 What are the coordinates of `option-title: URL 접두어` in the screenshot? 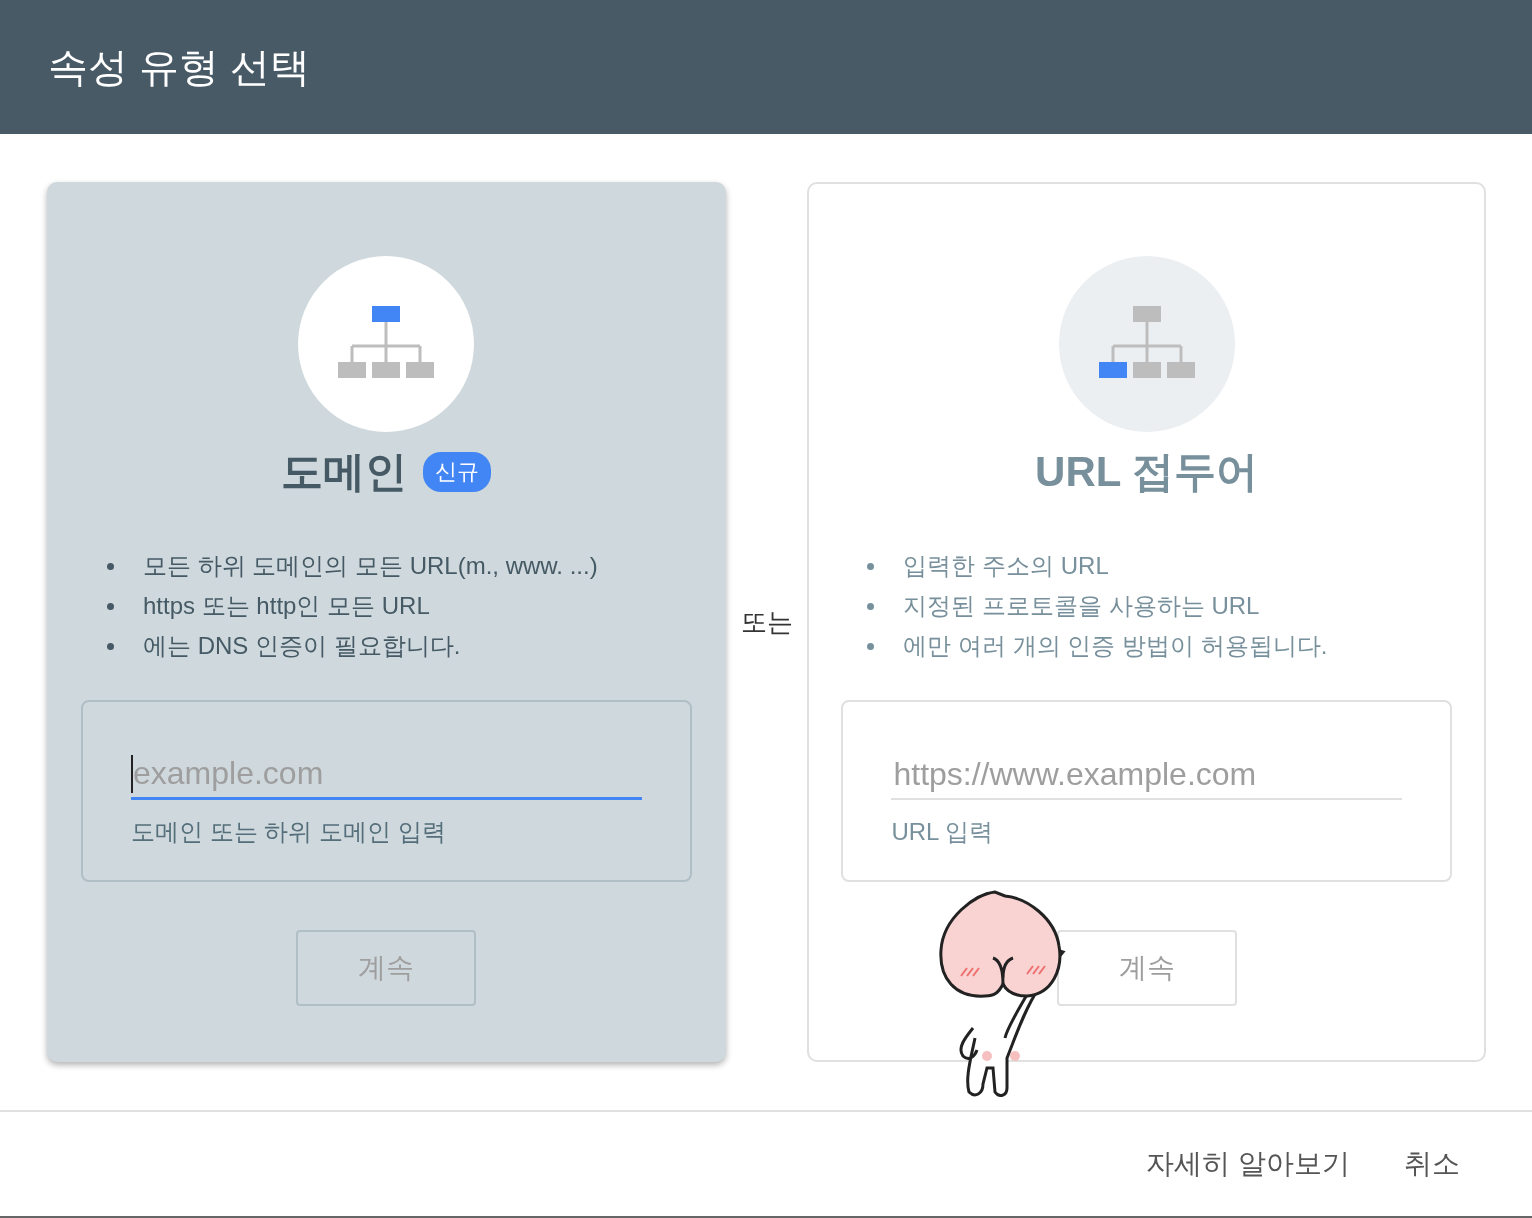 It's located at (1147, 472).